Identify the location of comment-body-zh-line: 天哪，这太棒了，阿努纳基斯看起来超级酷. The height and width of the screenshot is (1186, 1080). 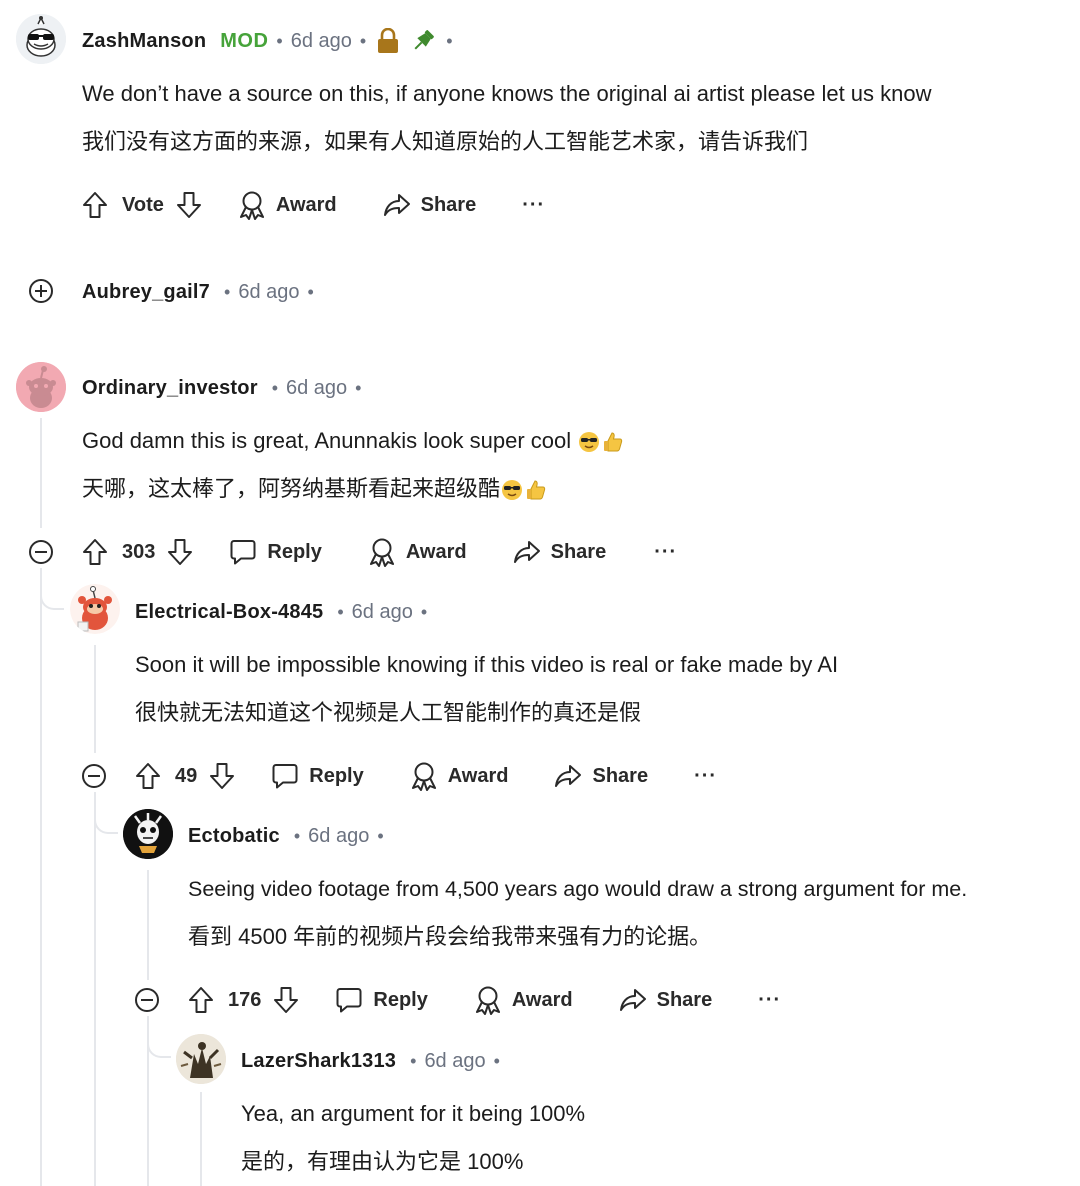
(315, 489).